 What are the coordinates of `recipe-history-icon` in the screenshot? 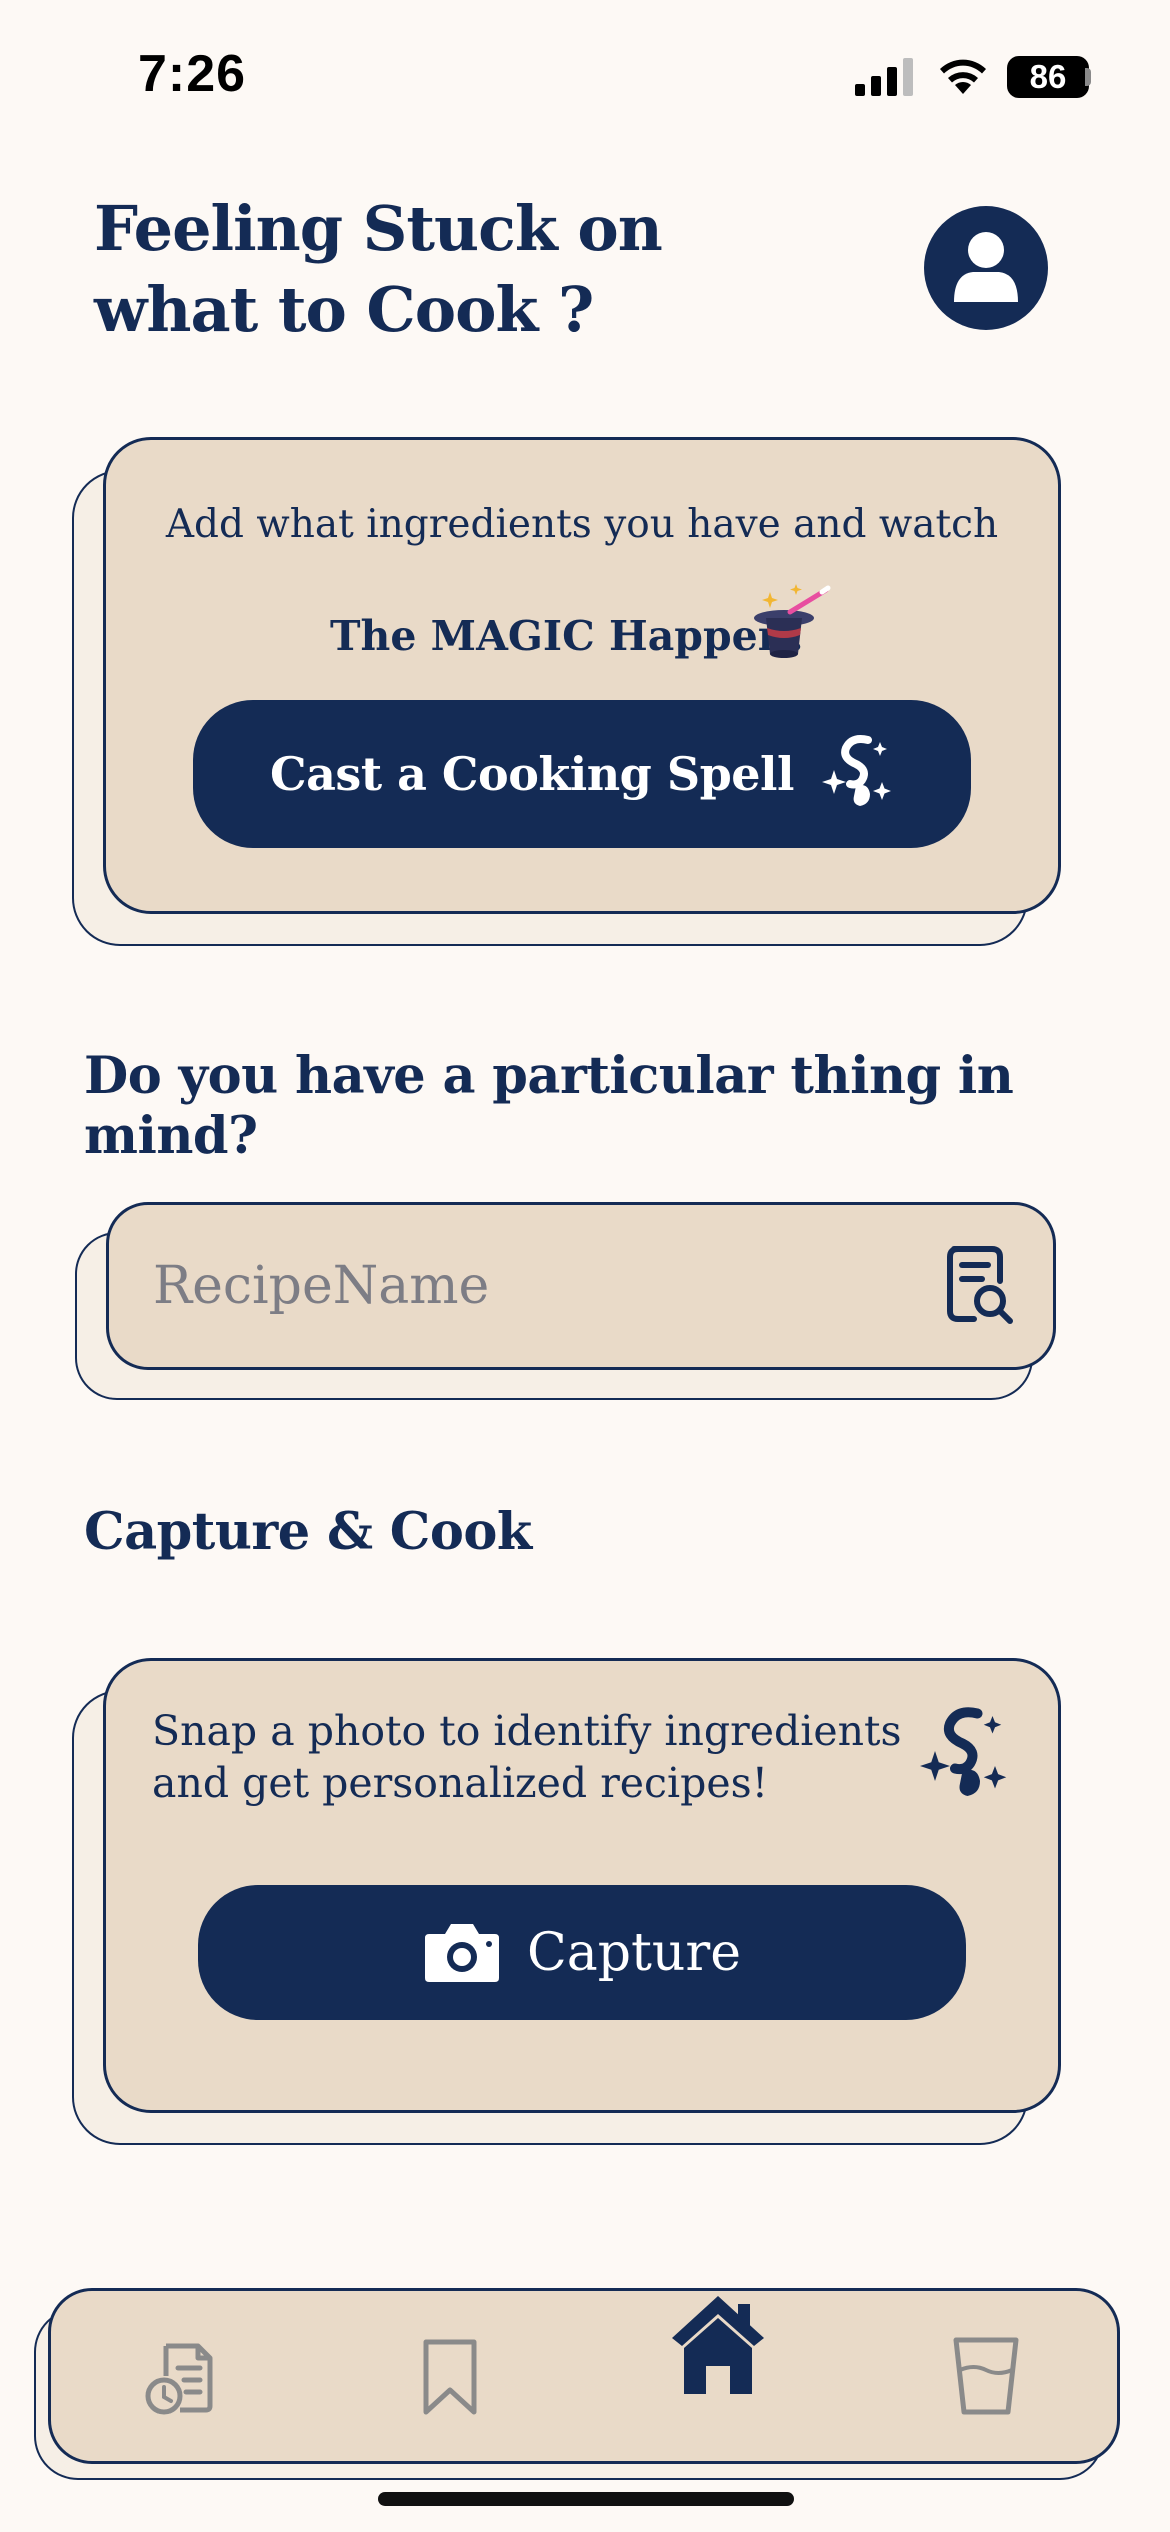 It's located at (184, 2376).